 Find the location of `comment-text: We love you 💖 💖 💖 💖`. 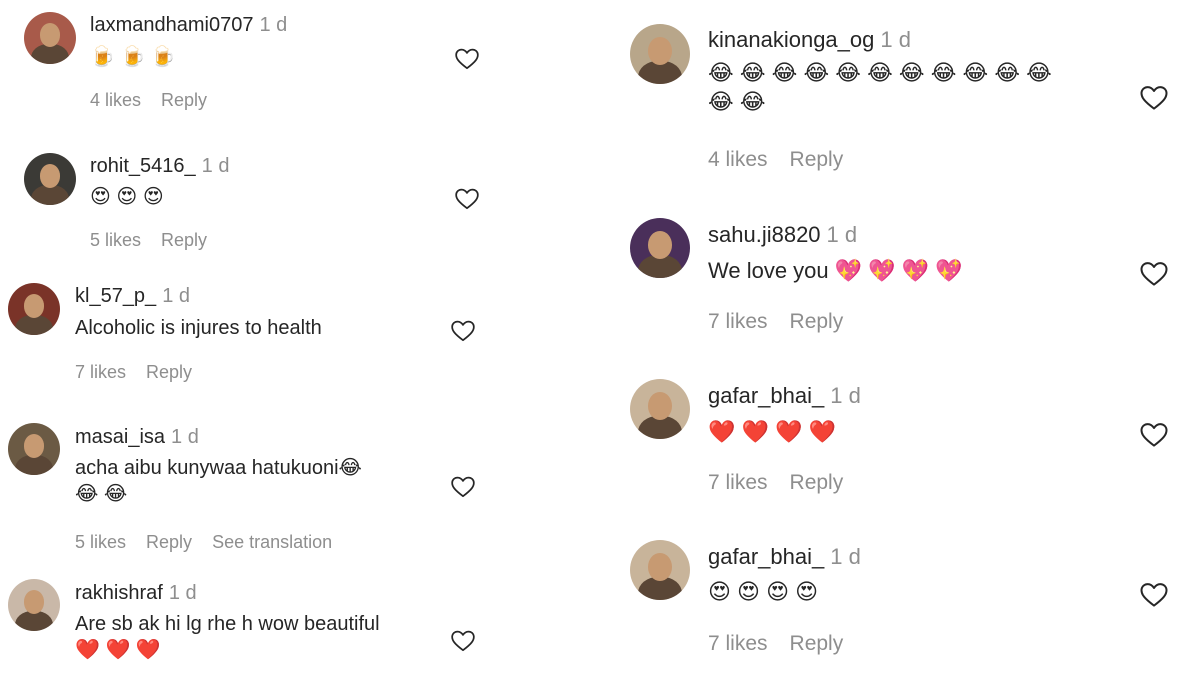

comment-text: We love you 💖 💖 💖 💖 is located at coordinates (835, 270).